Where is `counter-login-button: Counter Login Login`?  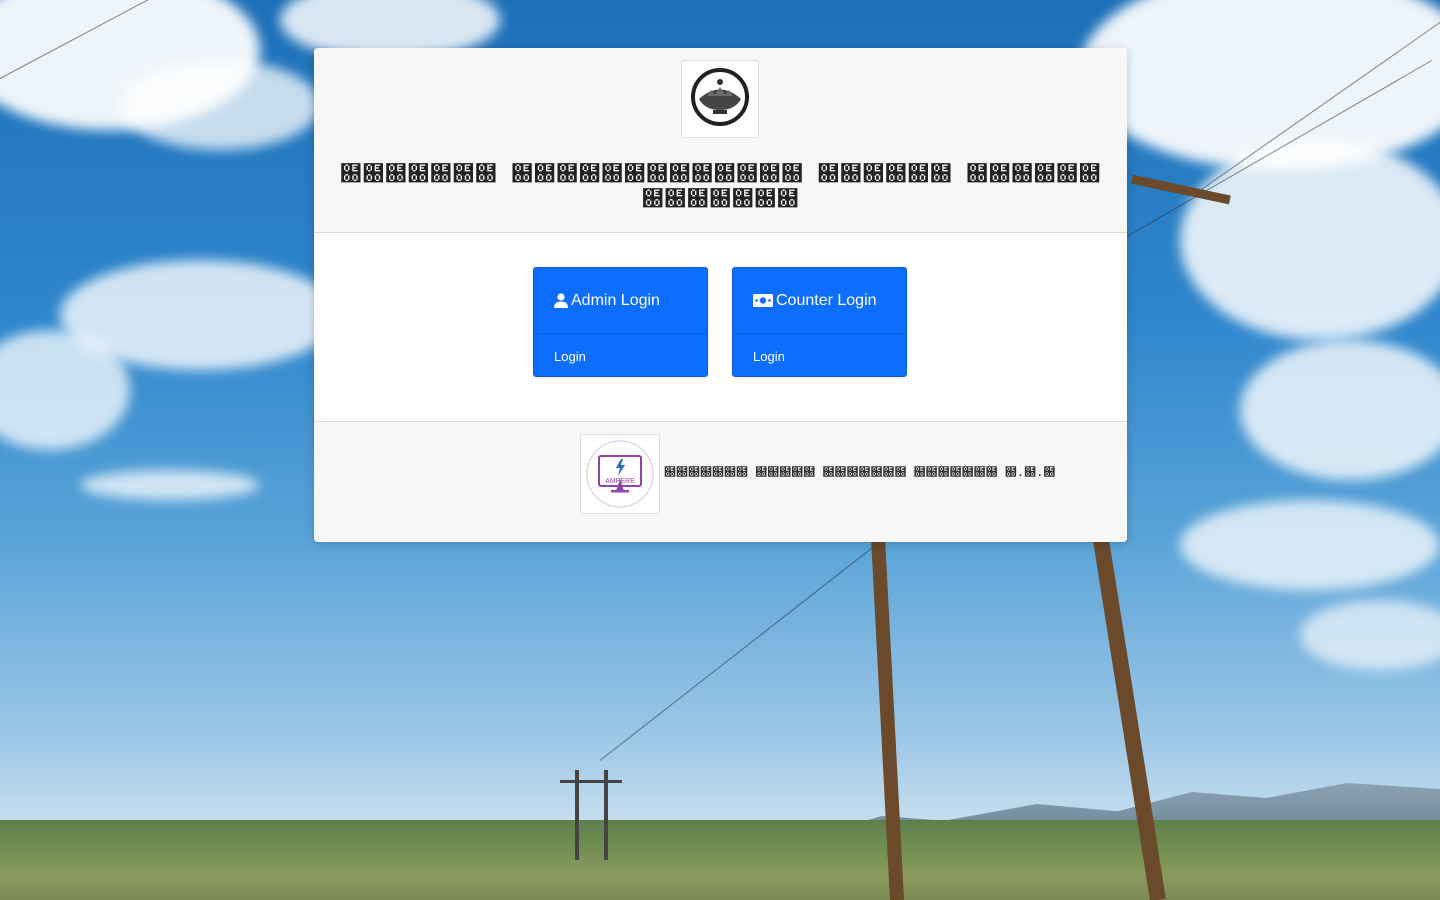
counter-login-button: Counter Login Login is located at coordinates (819, 322).